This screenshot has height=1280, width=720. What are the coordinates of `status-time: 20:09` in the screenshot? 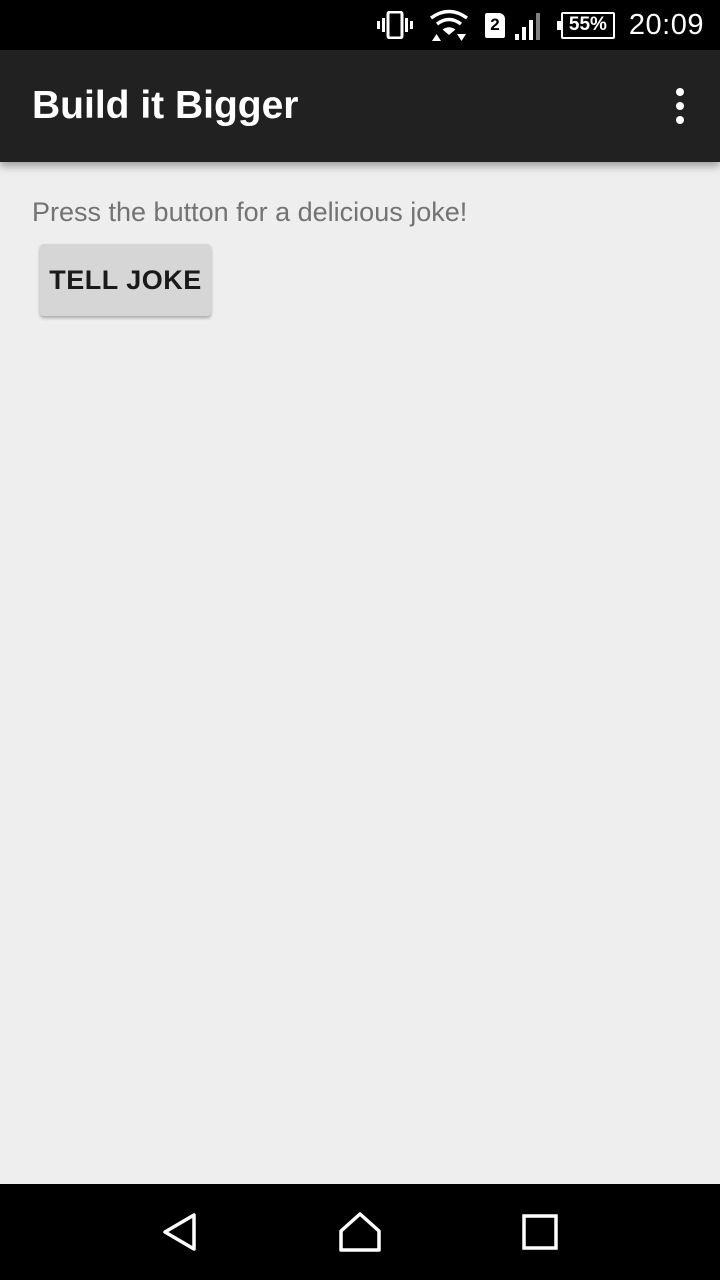 It's located at (666, 24).